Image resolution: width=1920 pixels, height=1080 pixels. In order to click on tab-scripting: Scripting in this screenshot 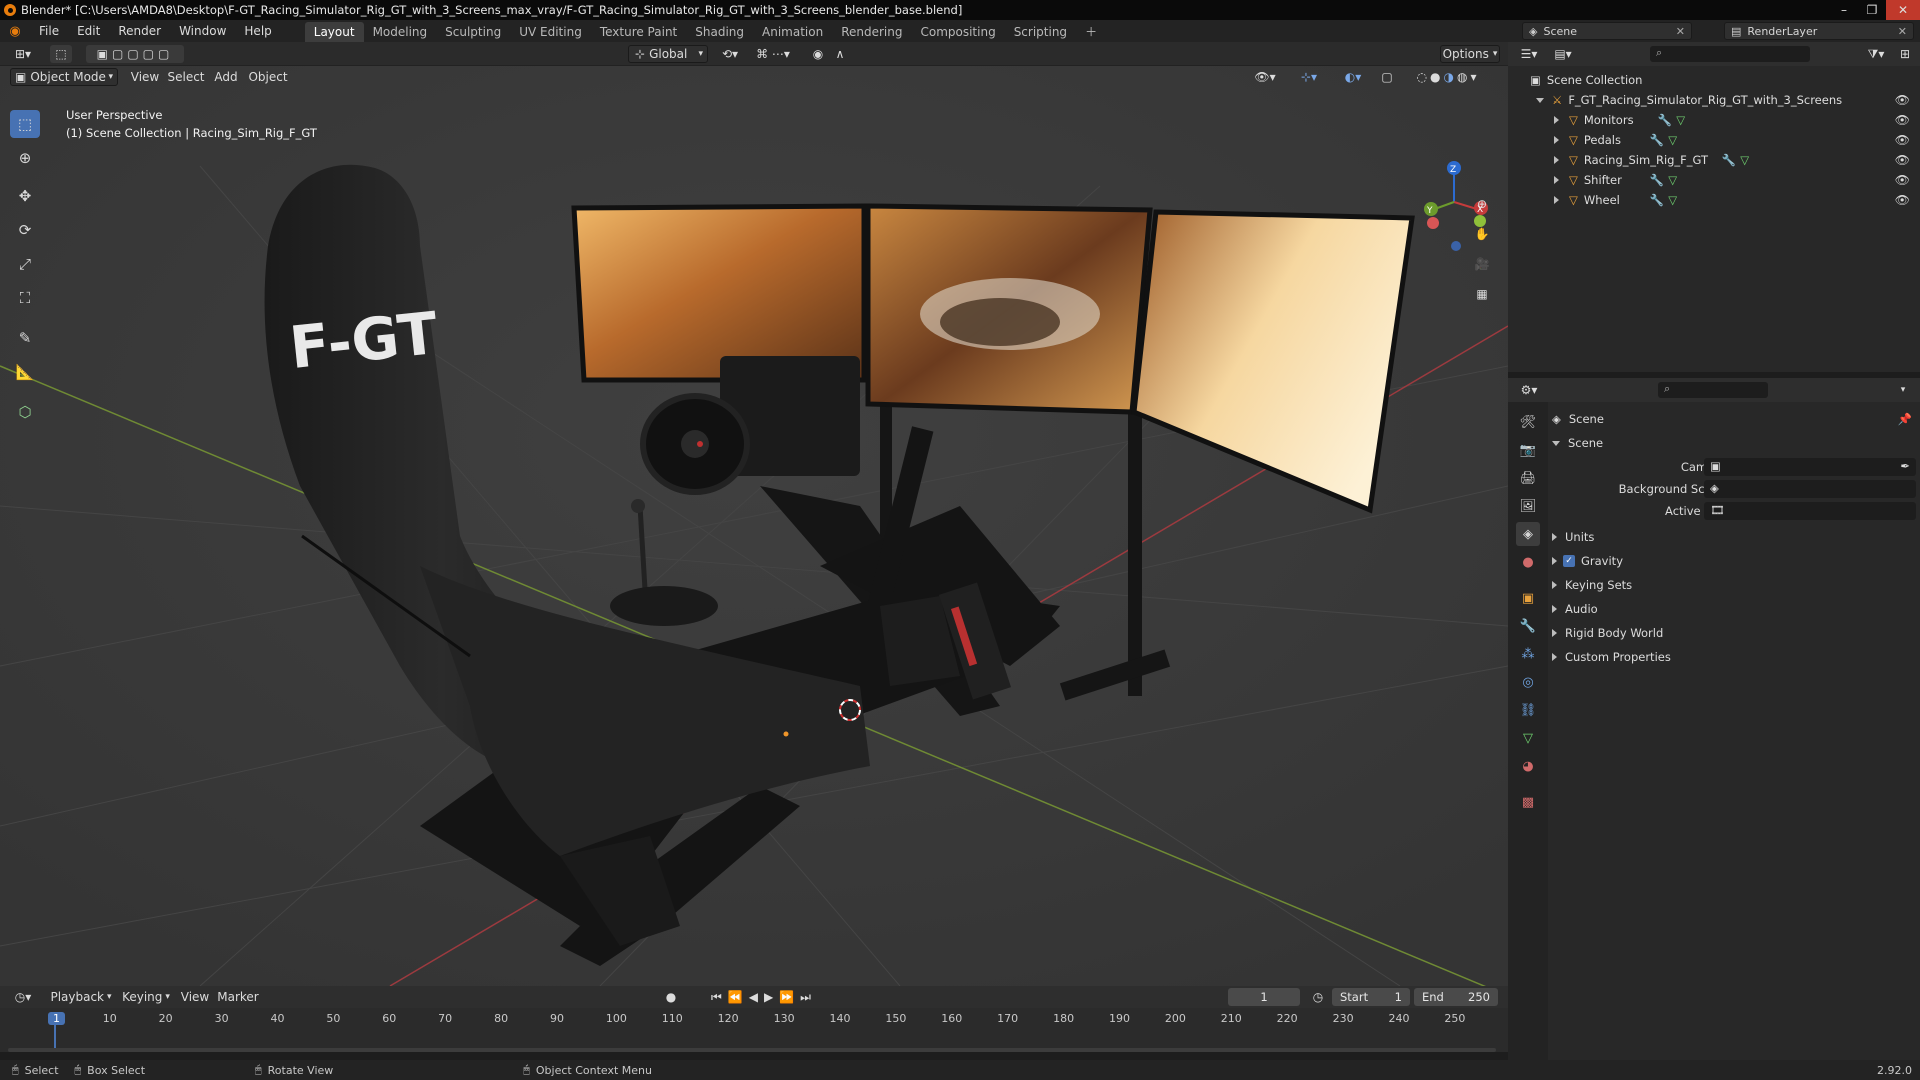, I will do `click(1040, 32)`.